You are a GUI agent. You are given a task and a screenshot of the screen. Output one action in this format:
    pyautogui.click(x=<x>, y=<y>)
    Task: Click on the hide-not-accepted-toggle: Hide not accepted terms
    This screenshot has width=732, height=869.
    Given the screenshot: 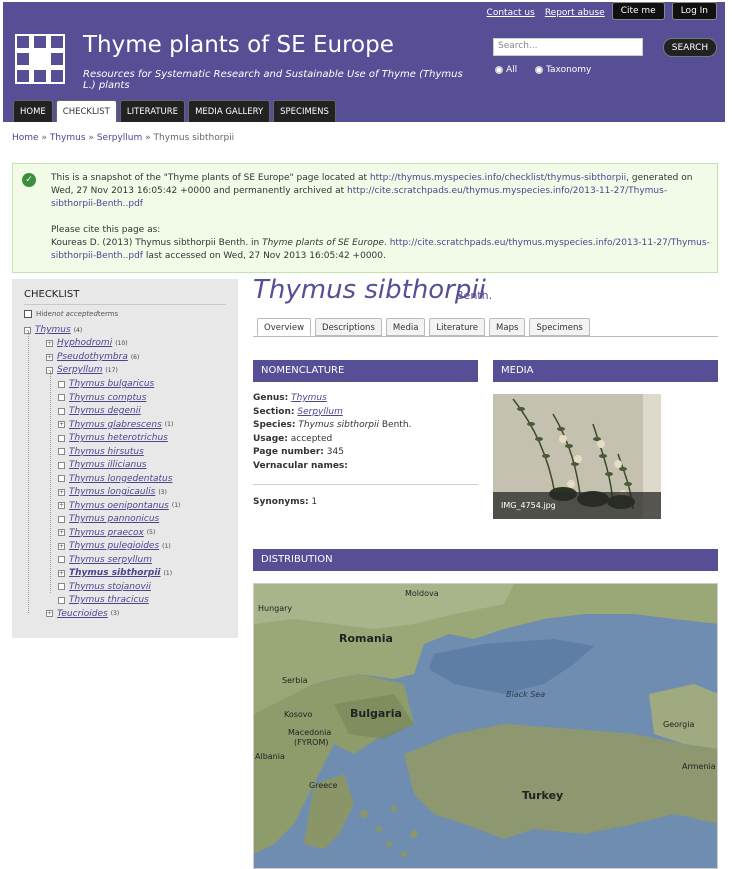 What is the action you would take?
    pyautogui.click(x=71, y=314)
    